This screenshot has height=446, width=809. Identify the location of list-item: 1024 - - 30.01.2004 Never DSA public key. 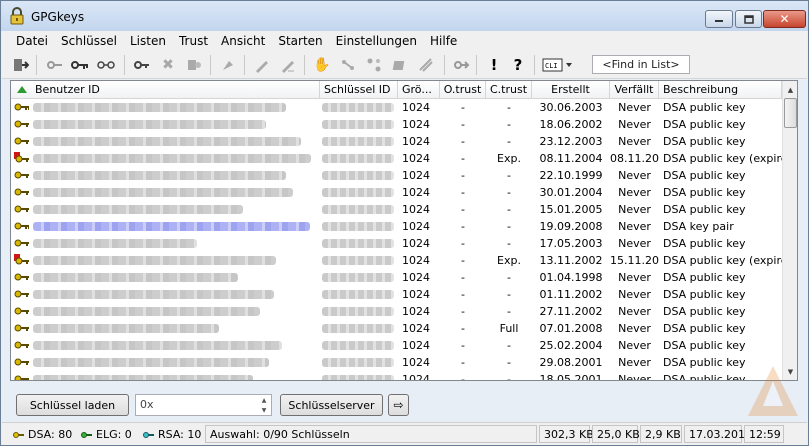
(396, 192).